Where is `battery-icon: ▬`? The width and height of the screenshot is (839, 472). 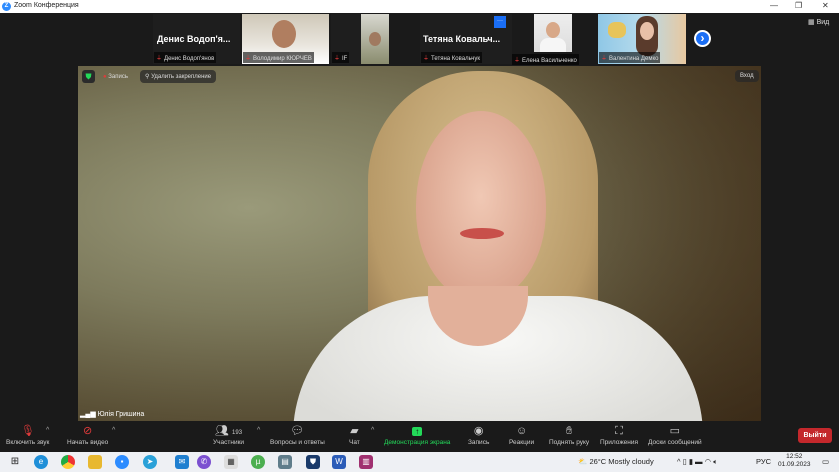
battery-icon: ▬ is located at coordinates (700, 461).